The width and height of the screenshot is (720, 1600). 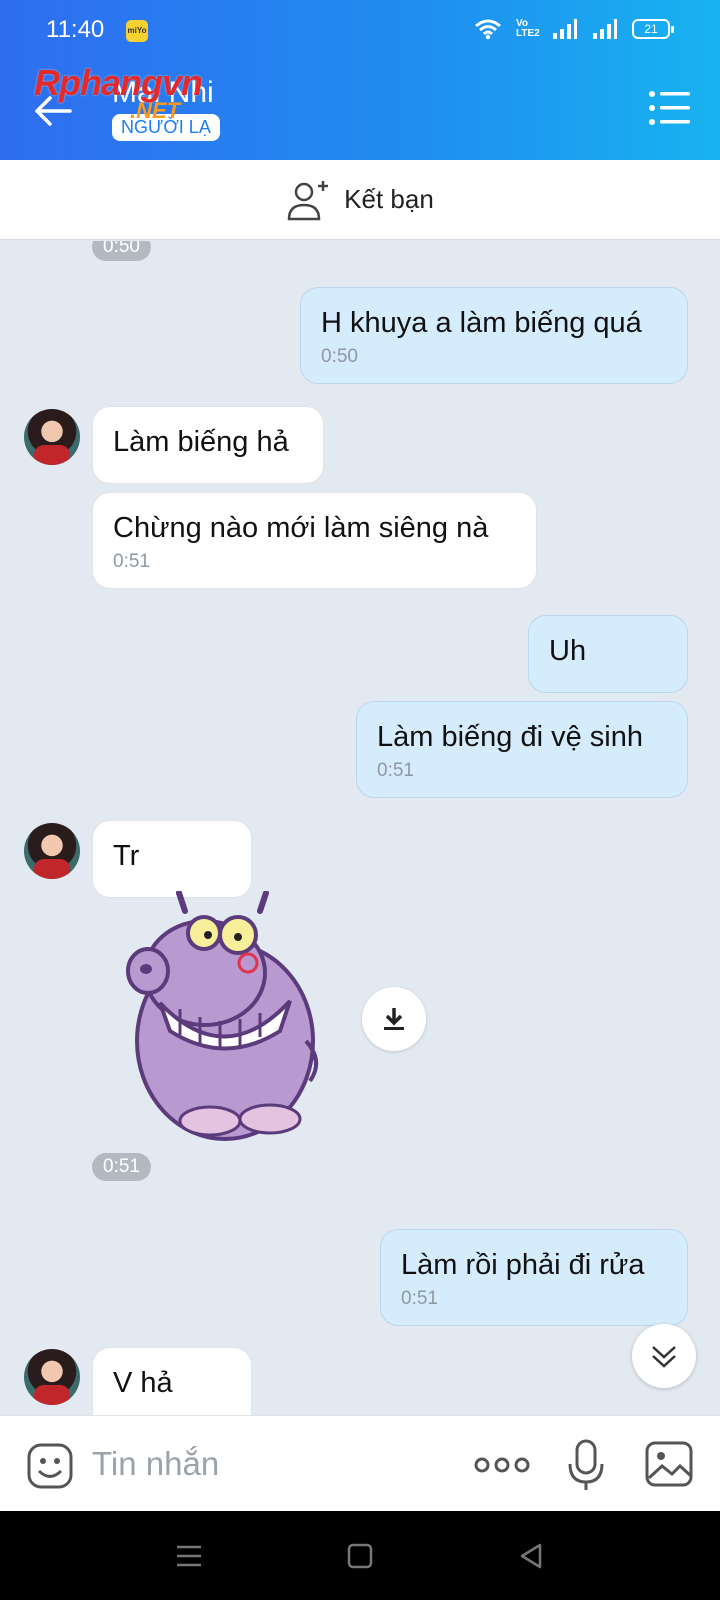 I want to click on download-button, so click(x=394, y=1019).